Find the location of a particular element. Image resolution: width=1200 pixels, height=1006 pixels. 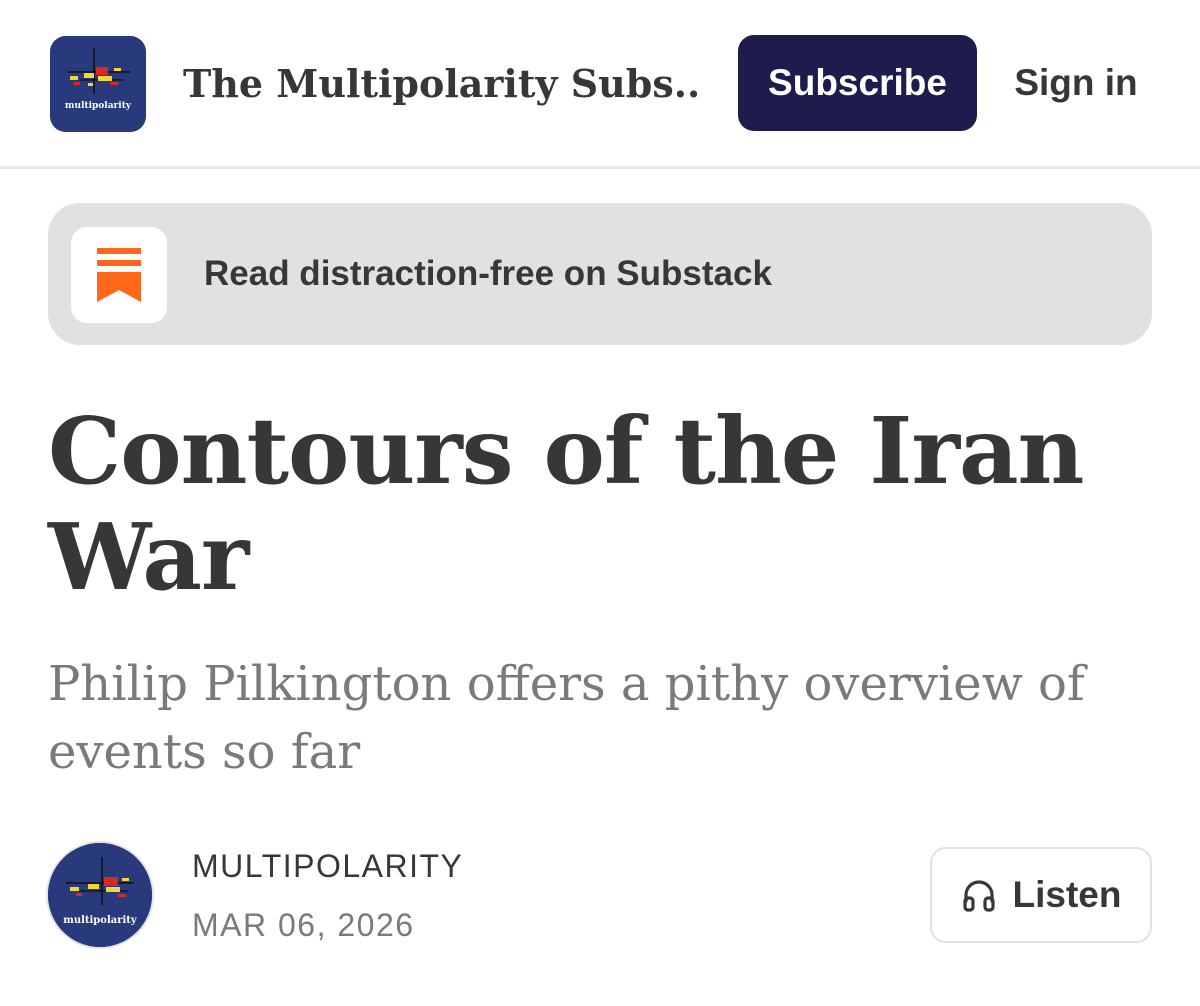

multipolarity-logo-icon: multipolarity is located at coordinates (98, 84).